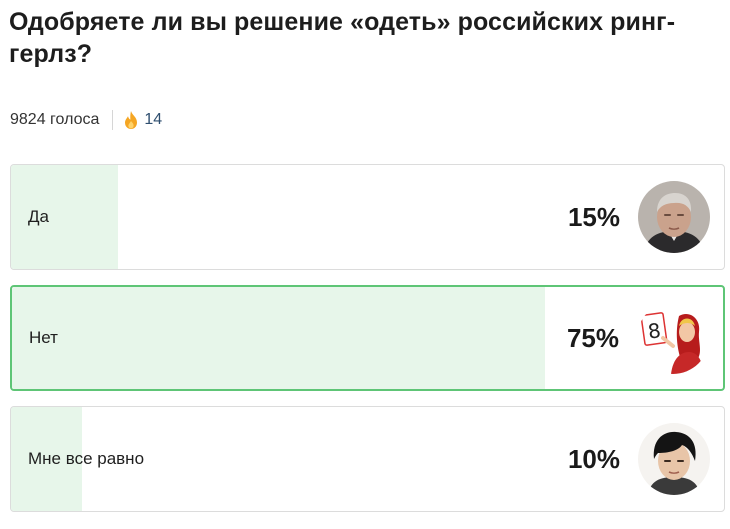 The width and height of the screenshot is (730, 529). What do you see at coordinates (593, 216) in the screenshot?
I see `option-percent: 15%` at bounding box center [593, 216].